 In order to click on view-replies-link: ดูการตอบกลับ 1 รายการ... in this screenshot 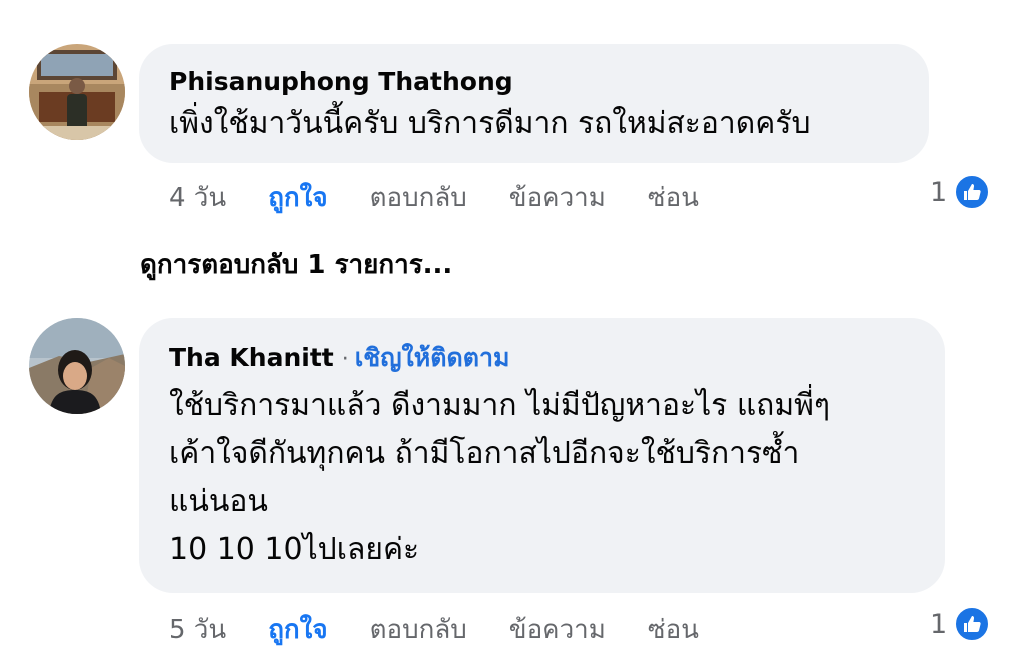, I will do `click(296, 264)`.